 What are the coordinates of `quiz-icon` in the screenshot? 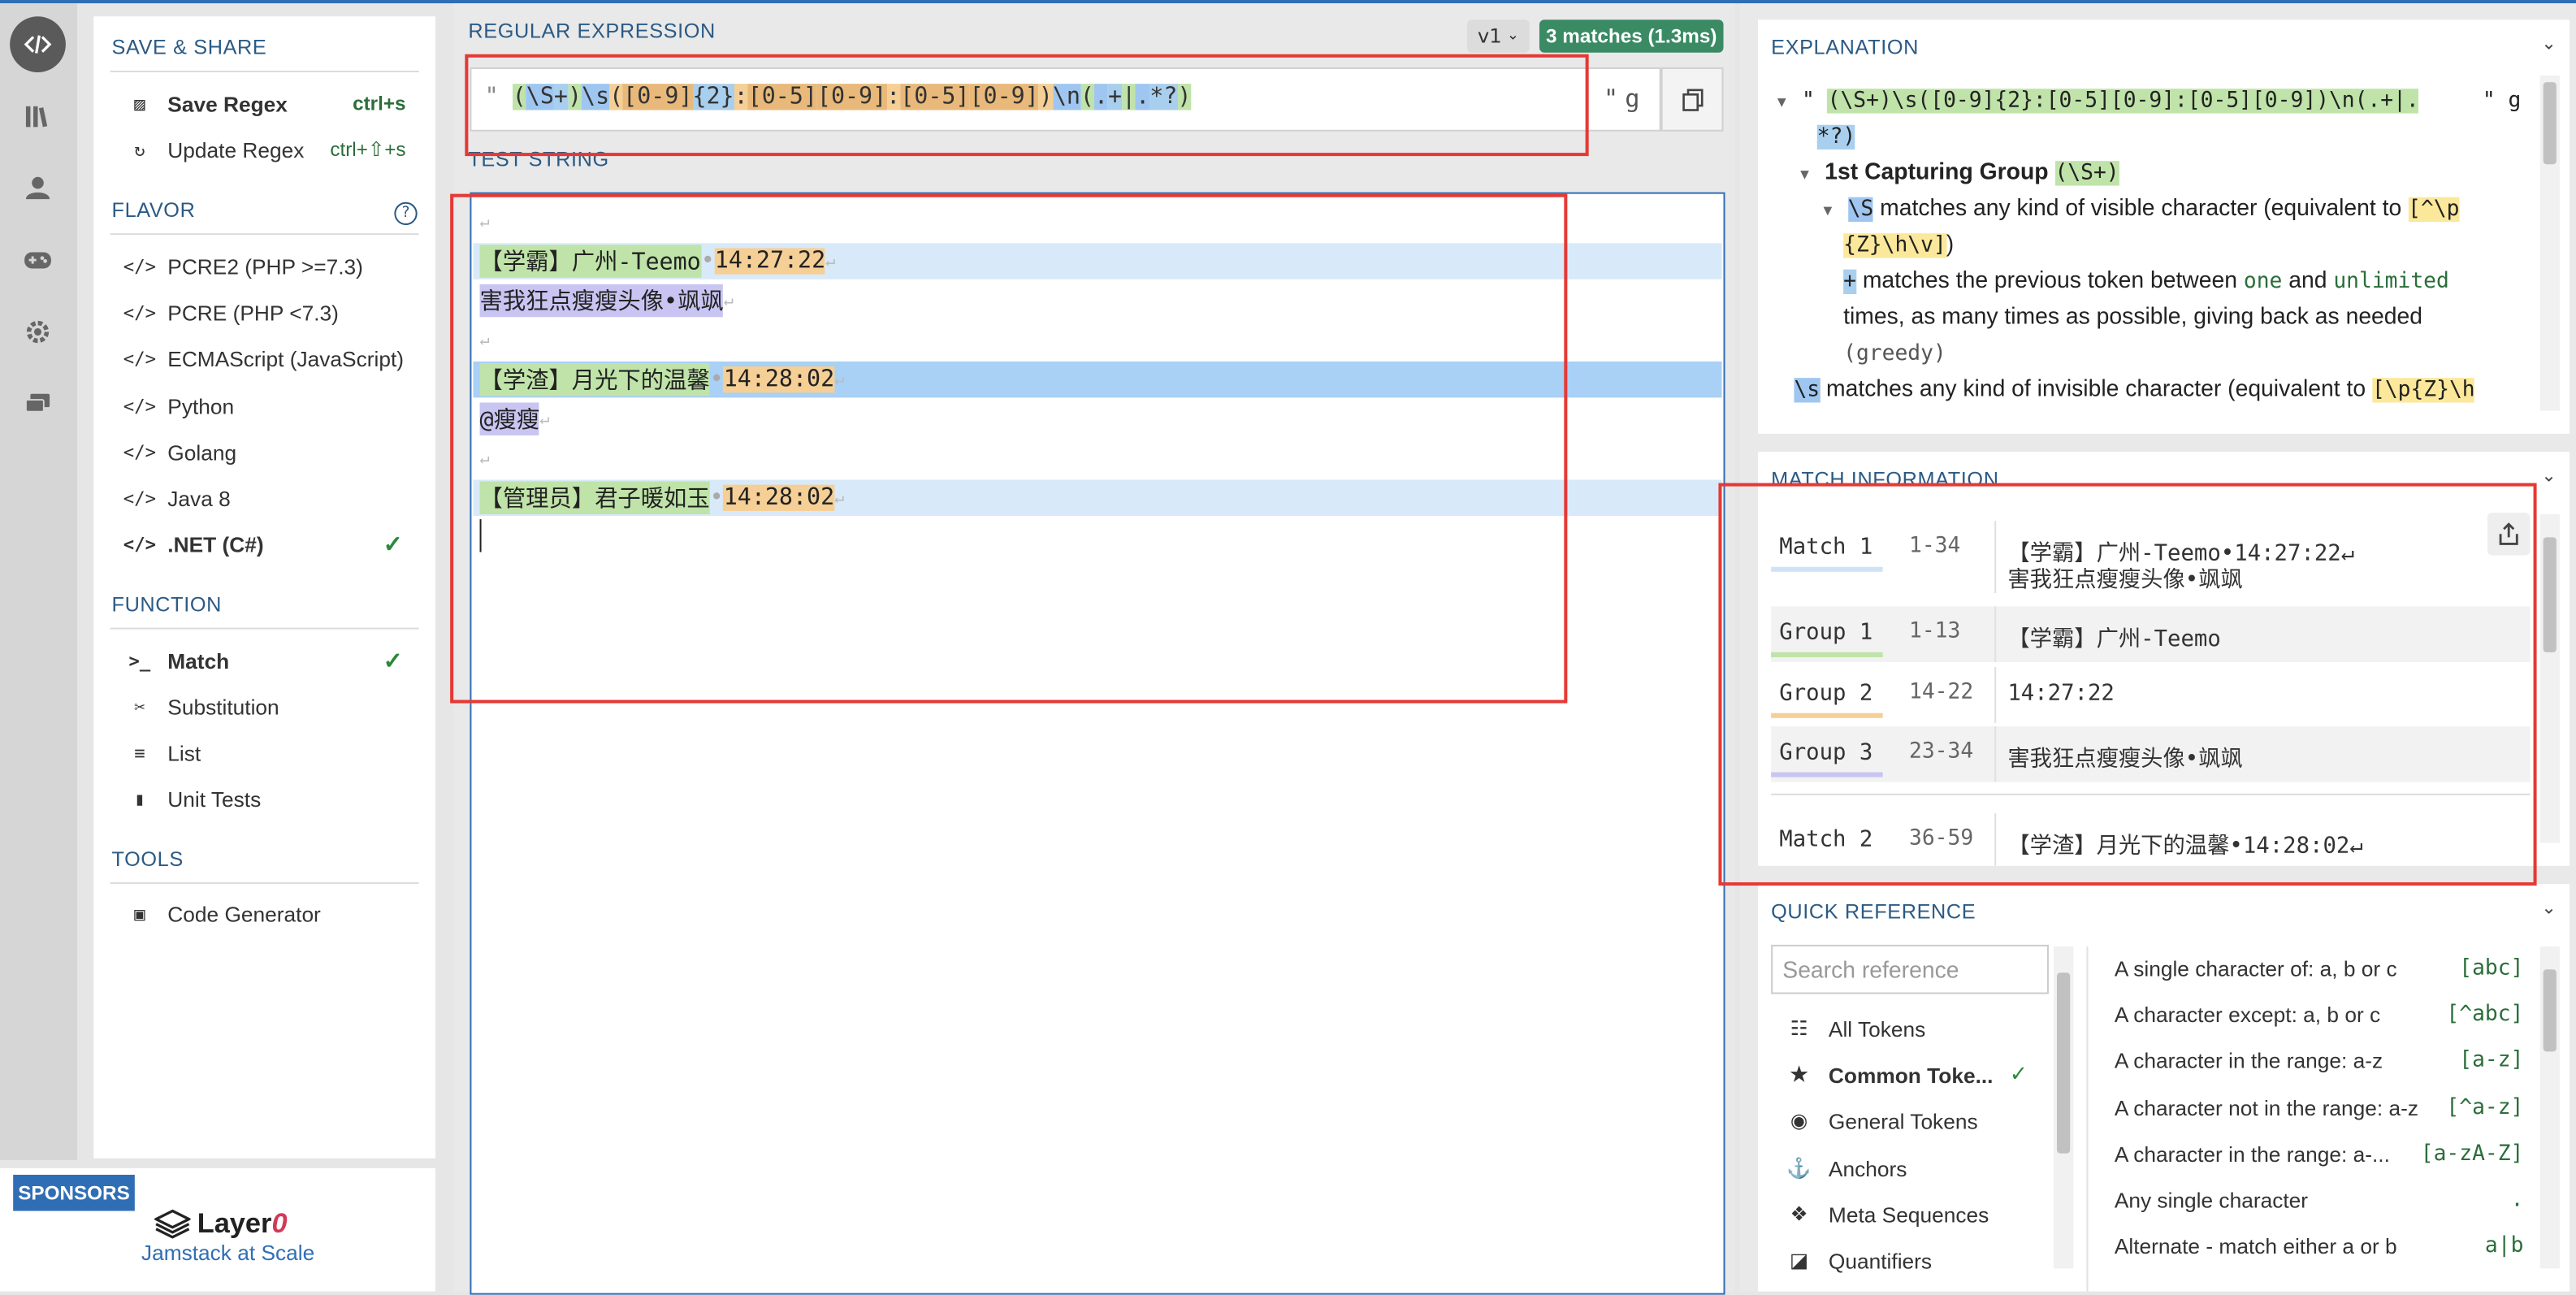 It's located at (38, 260).